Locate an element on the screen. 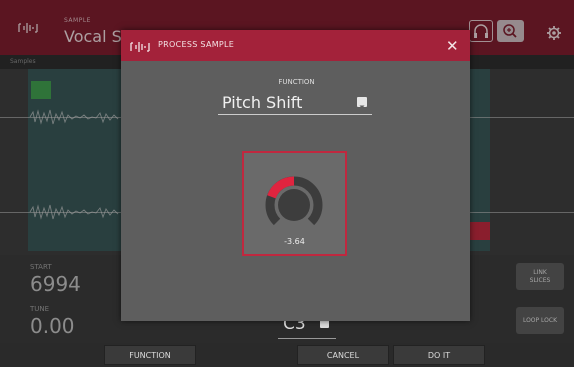  do-it-button: DO IT is located at coordinates (439, 355).